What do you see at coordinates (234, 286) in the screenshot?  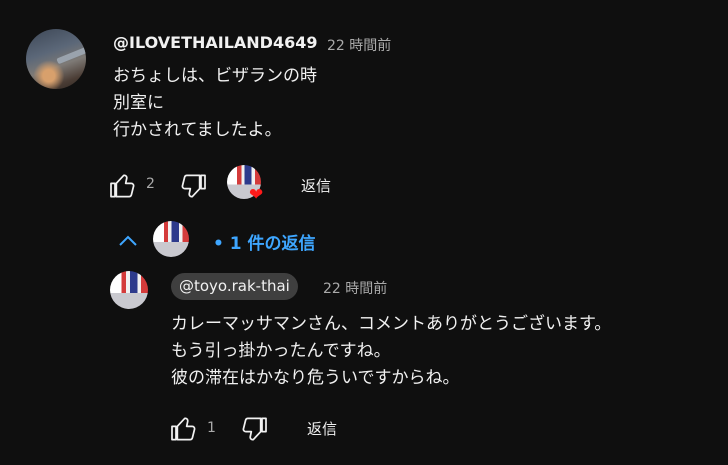 I see `reply-author-chip: @toyo.rak-thai` at bounding box center [234, 286].